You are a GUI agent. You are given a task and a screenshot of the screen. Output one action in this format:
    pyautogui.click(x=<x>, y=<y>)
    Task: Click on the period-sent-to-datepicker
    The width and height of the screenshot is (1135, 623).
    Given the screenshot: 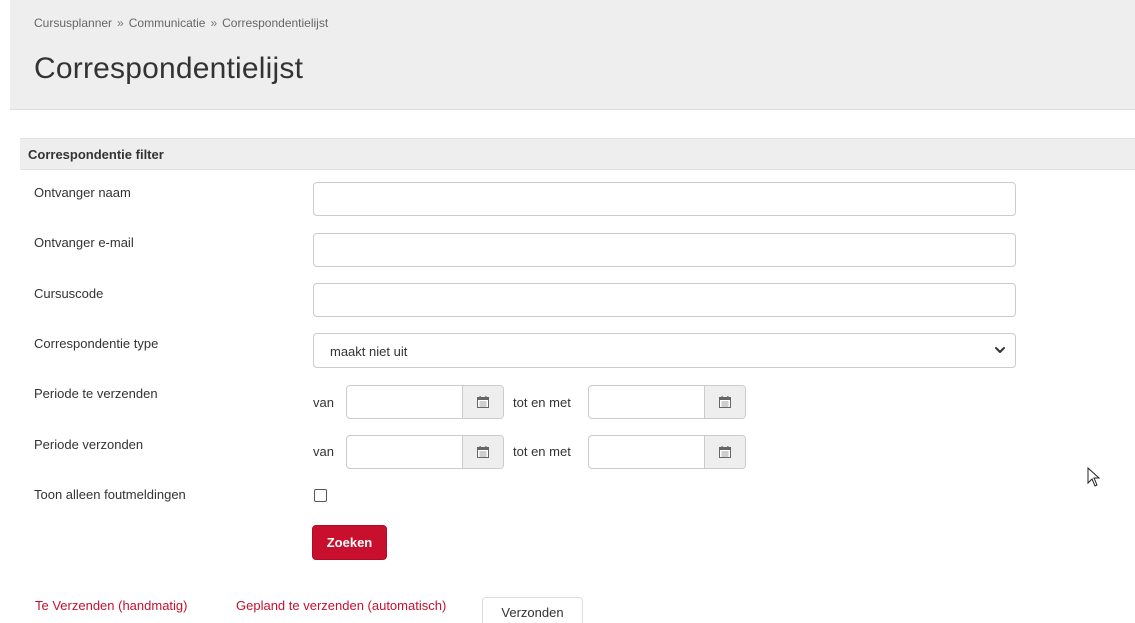 What is the action you would take?
    pyautogui.click(x=667, y=452)
    